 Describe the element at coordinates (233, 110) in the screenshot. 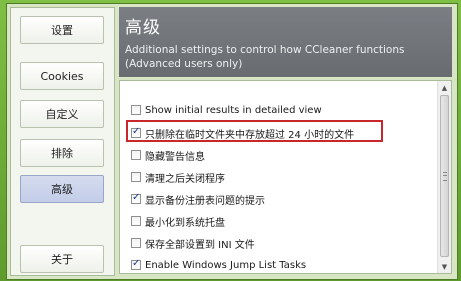

I see `option-label: Show initial results in detailed view` at that location.